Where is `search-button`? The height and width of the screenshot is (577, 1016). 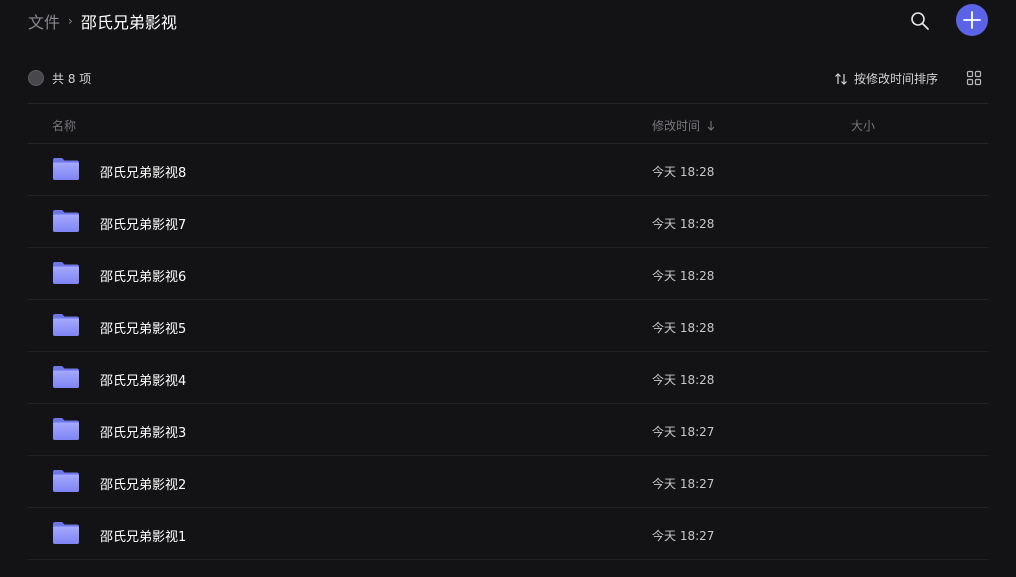
search-button is located at coordinates (920, 21).